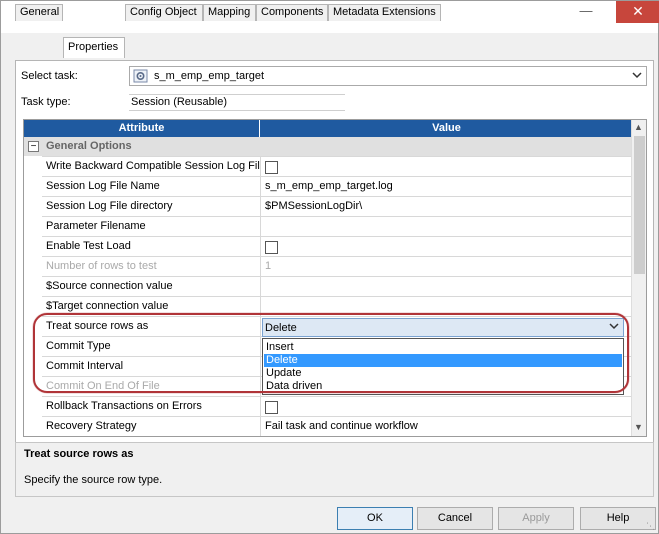 This screenshot has width=659, height=534. What do you see at coordinates (151, 286) in the screenshot?
I see `attr-cell: $Source connection value` at bounding box center [151, 286].